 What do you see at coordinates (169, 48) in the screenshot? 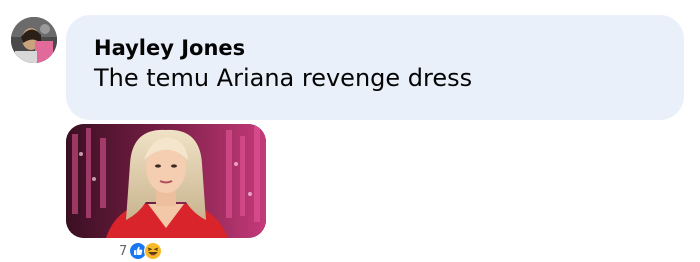
I see `comment-author-name: Hayley Jones` at bounding box center [169, 48].